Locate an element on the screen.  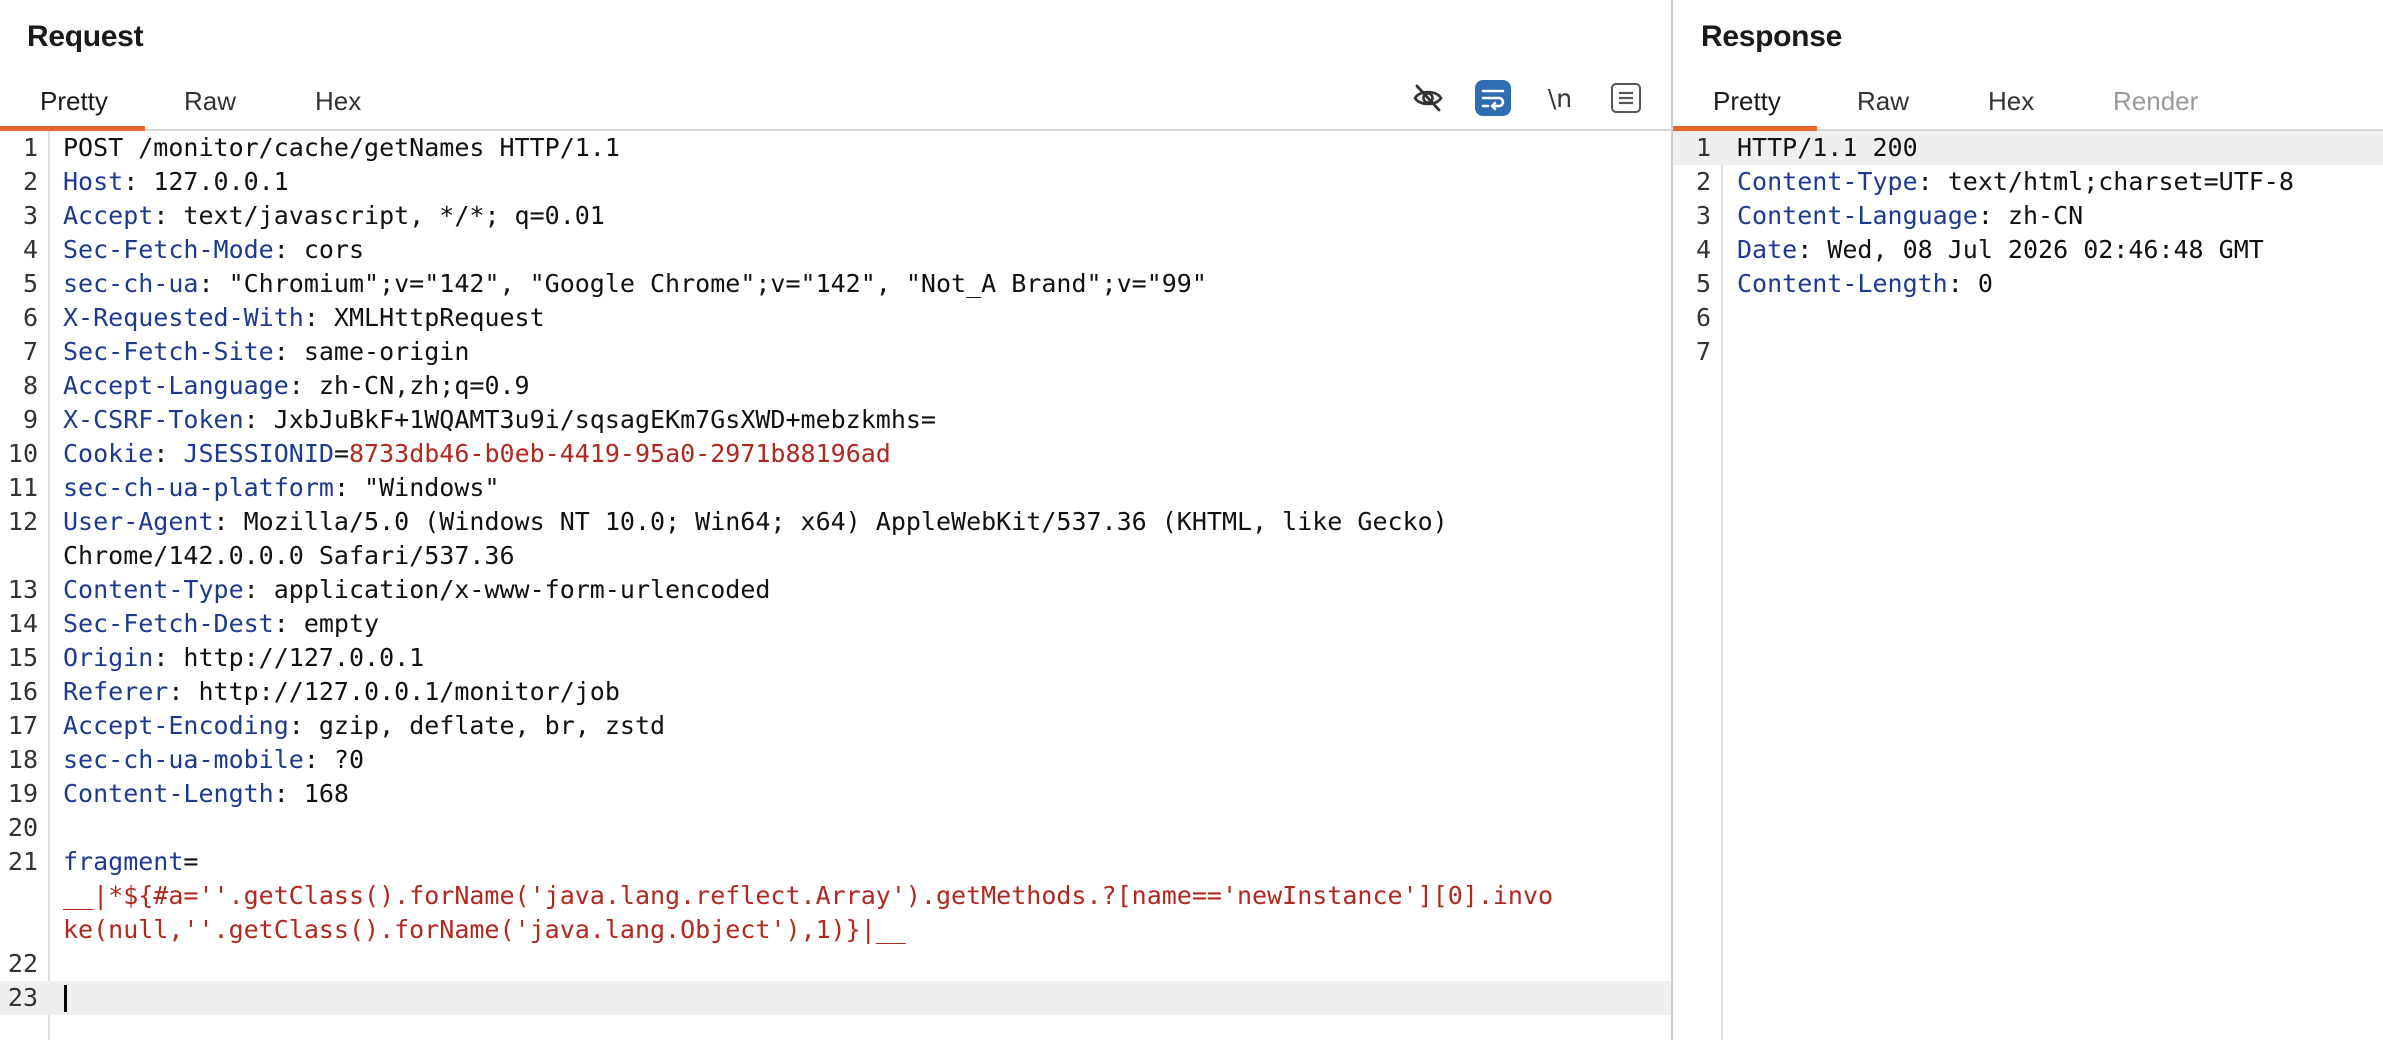
header-value: : XMLHttpRequest is located at coordinates (424, 317).